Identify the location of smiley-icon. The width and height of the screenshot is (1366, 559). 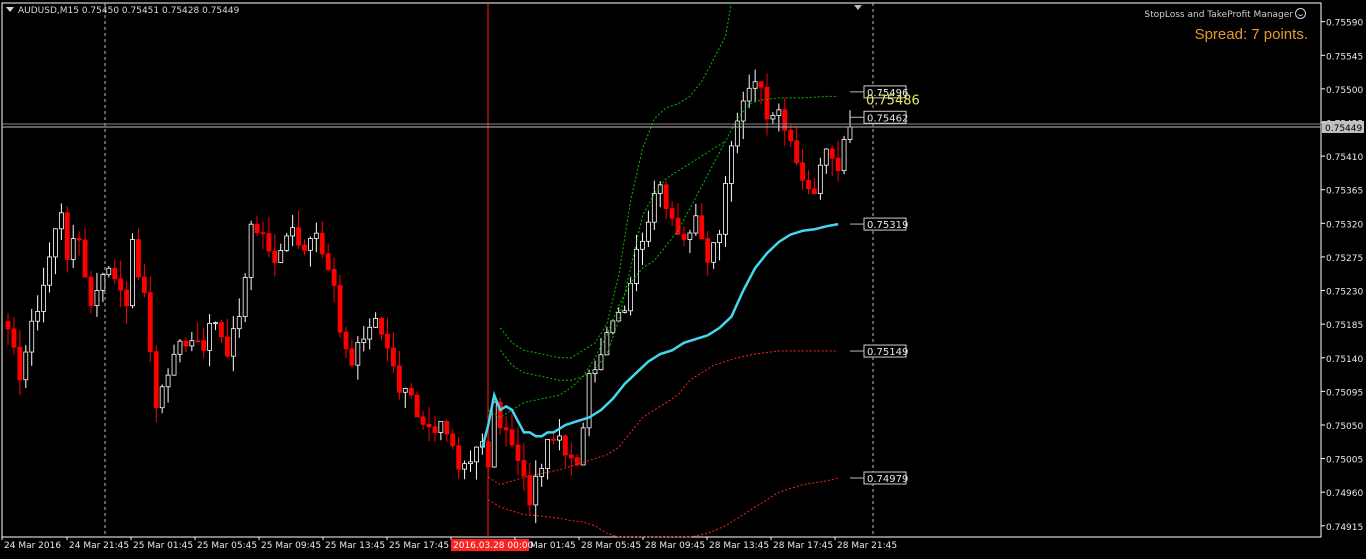
(1300, 13).